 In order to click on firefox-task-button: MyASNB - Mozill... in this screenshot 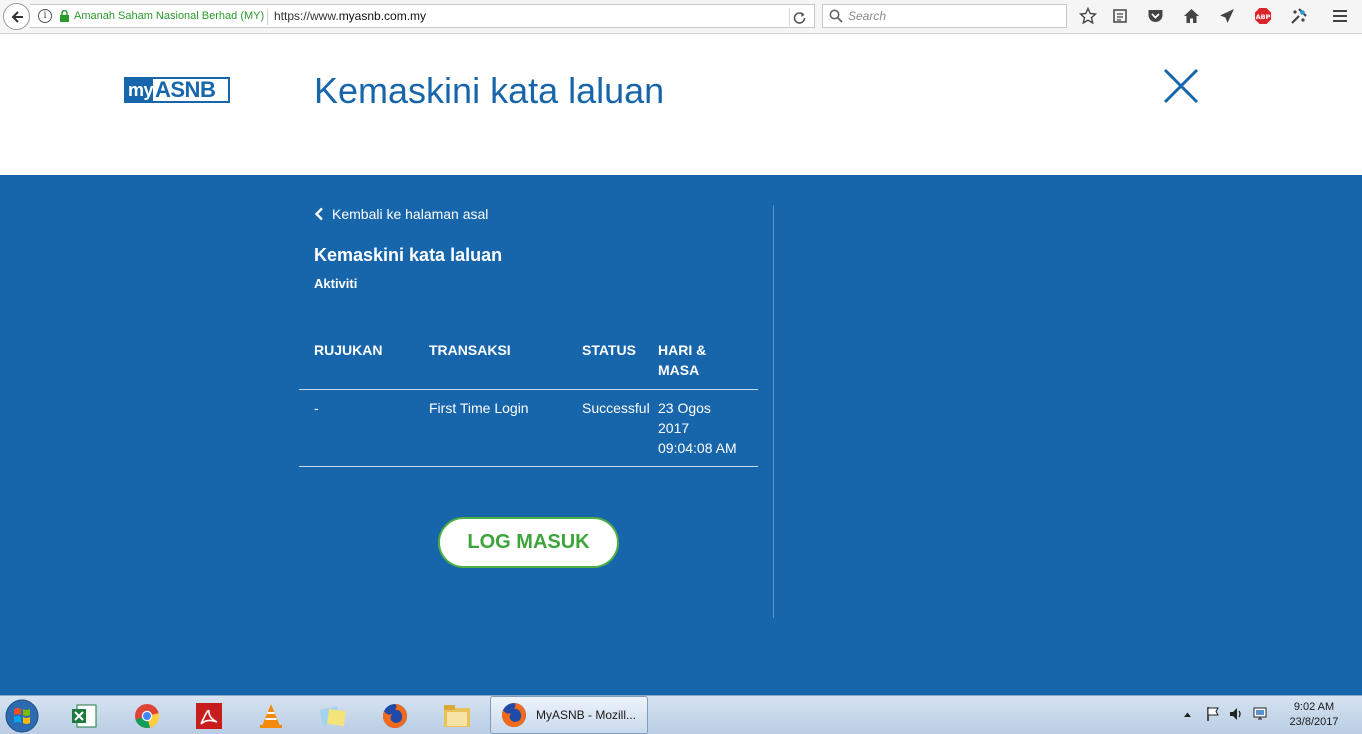, I will do `click(569, 715)`.